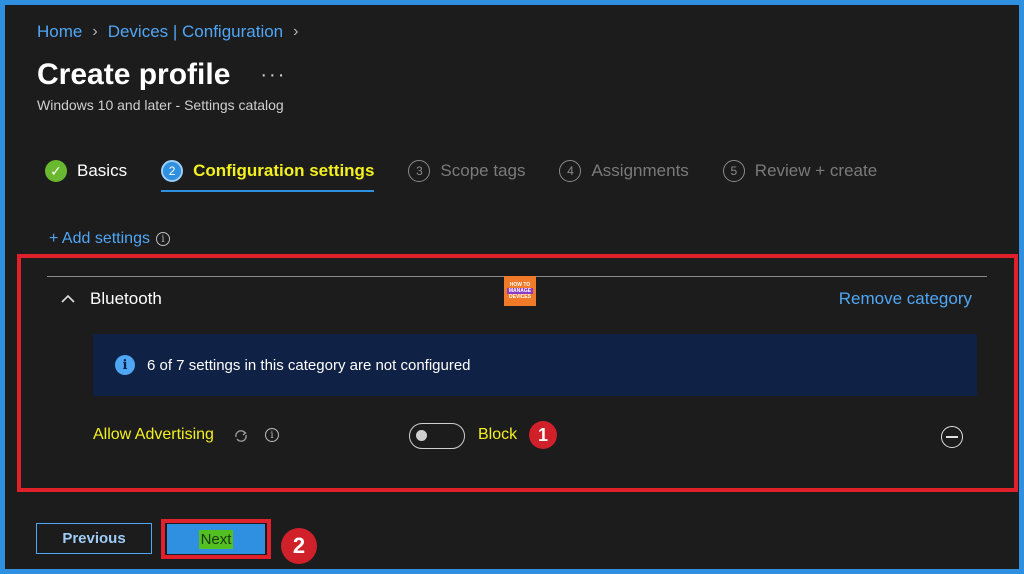  What do you see at coordinates (160, 105) in the screenshot?
I see `page-subtitle: Windows 10 and later - Settings catalog` at bounding box center [160, 105].